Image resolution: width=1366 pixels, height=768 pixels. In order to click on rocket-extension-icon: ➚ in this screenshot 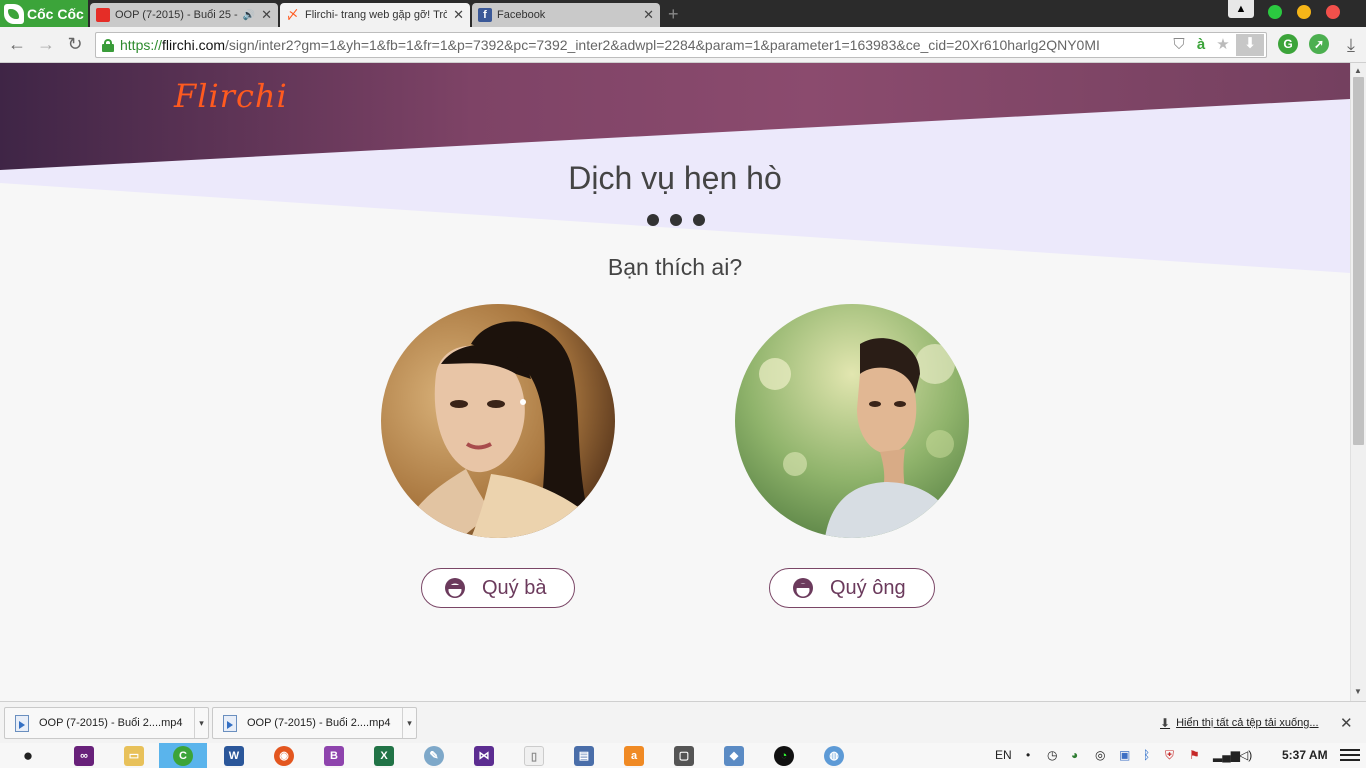, I will do `click(1319, 44)`.